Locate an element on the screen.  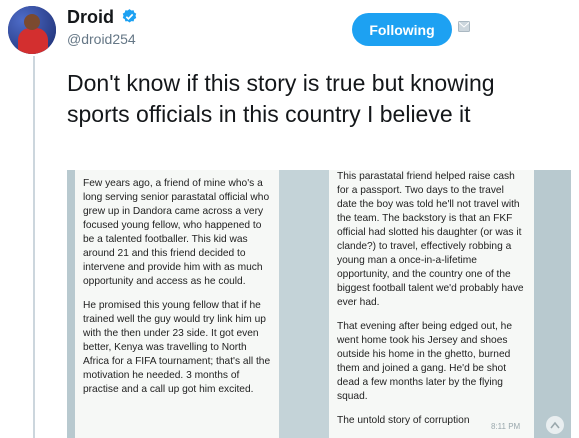
expand-icon is located at coordinates (555, 425).